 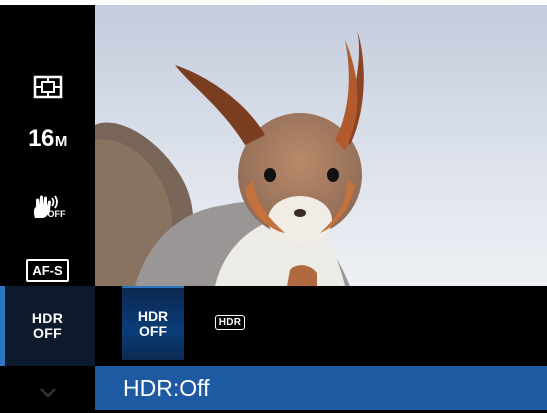 What do you see at coordinates (47, 333) in the screenshot?
I see `hdr-label-line2: OFF` at bounding box center [47, 333].